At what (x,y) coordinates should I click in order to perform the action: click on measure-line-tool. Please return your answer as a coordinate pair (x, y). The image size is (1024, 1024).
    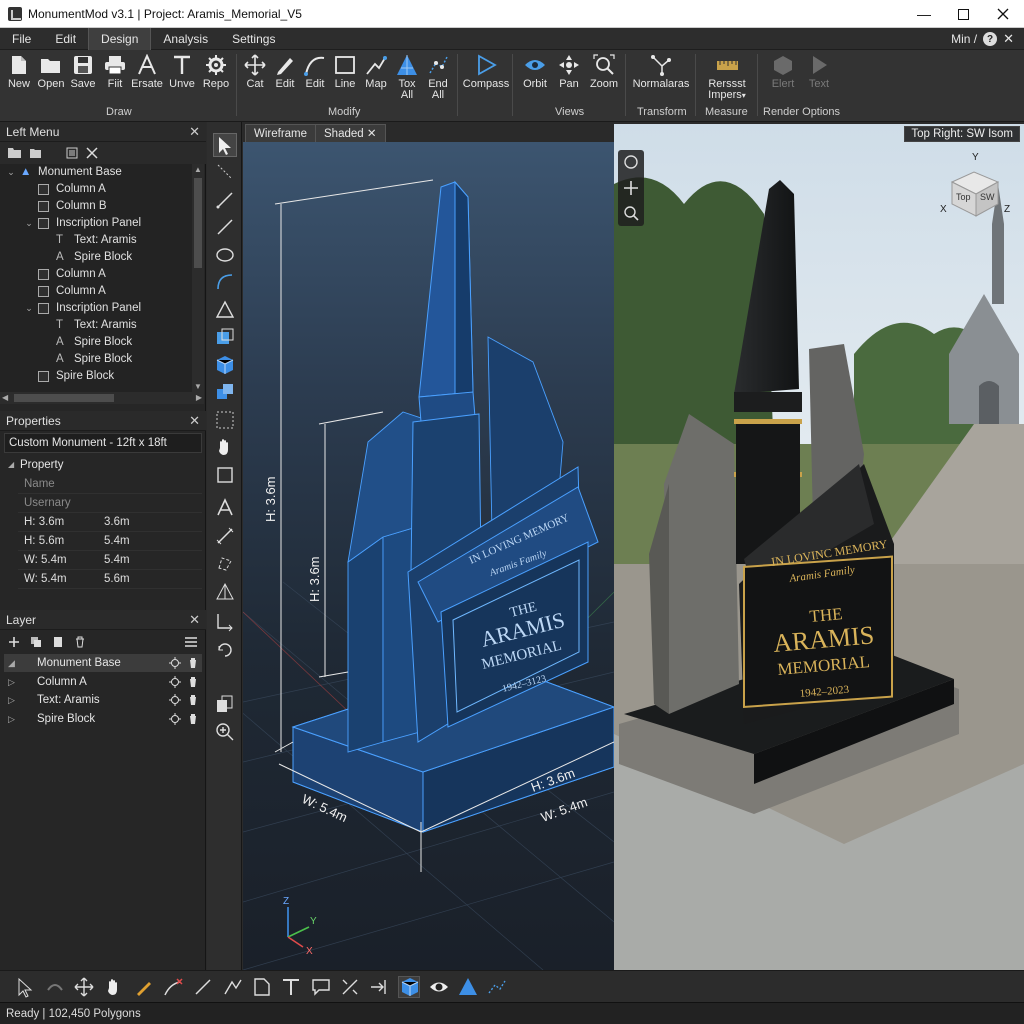
    Looking at the image, I should click on (225, 536).